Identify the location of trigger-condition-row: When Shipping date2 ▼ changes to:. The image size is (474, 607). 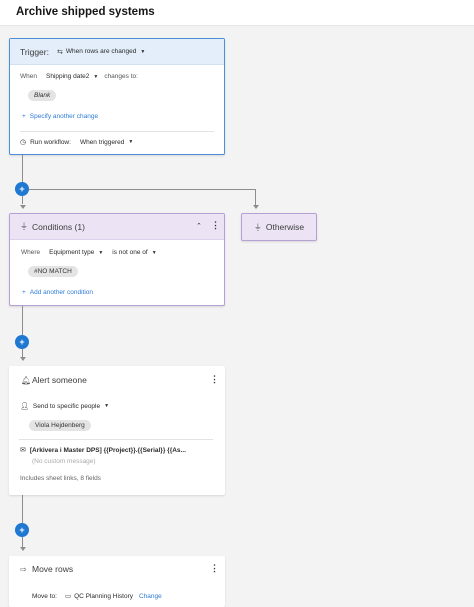
(79, 76).